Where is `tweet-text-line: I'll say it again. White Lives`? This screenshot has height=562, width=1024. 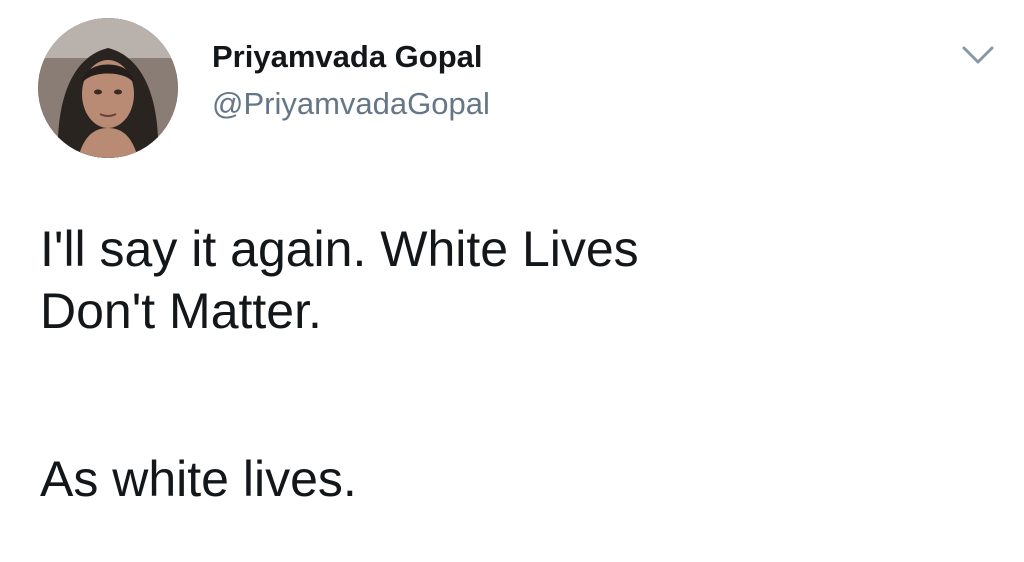 tweet-text-line: I'll say it again. White Lives is located at coordinates (339, 249).